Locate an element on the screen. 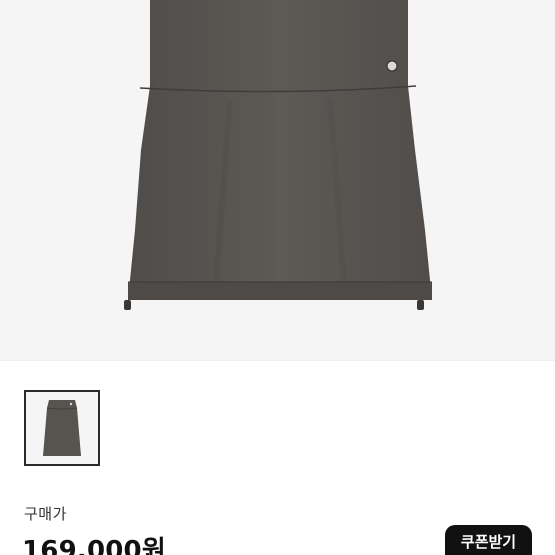 The height and width of the screenshot is (555, 555). skirt-thumbnail-image is located at coordinates (62, 428).